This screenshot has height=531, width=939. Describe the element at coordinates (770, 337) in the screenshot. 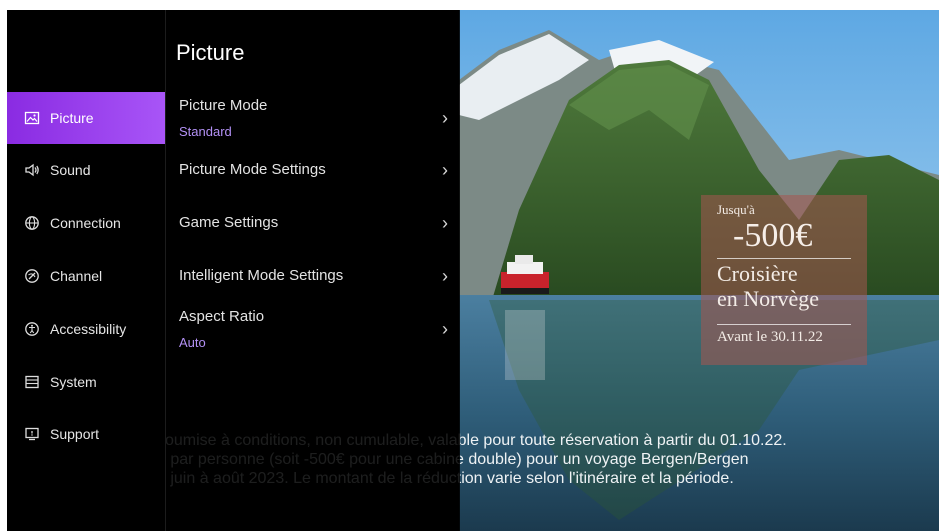

I see `ad-deadline: Avant le 30.11.22` at that location.